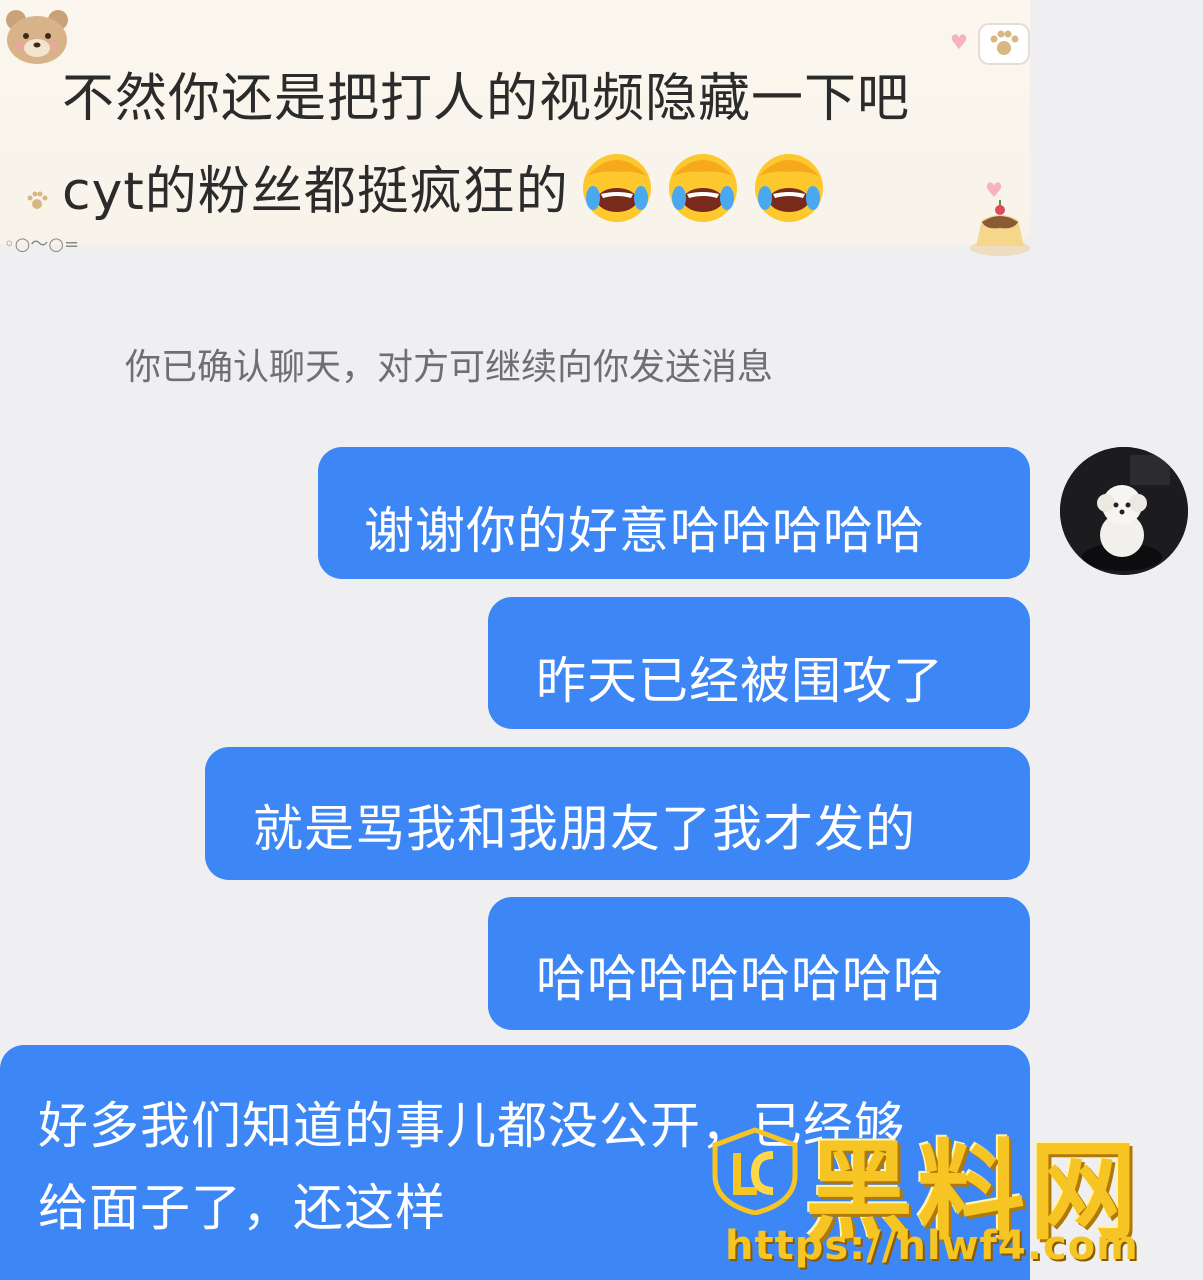 This screenshot has height=1280, width=1203. I want to click on emoji-row, so click(703, 186).